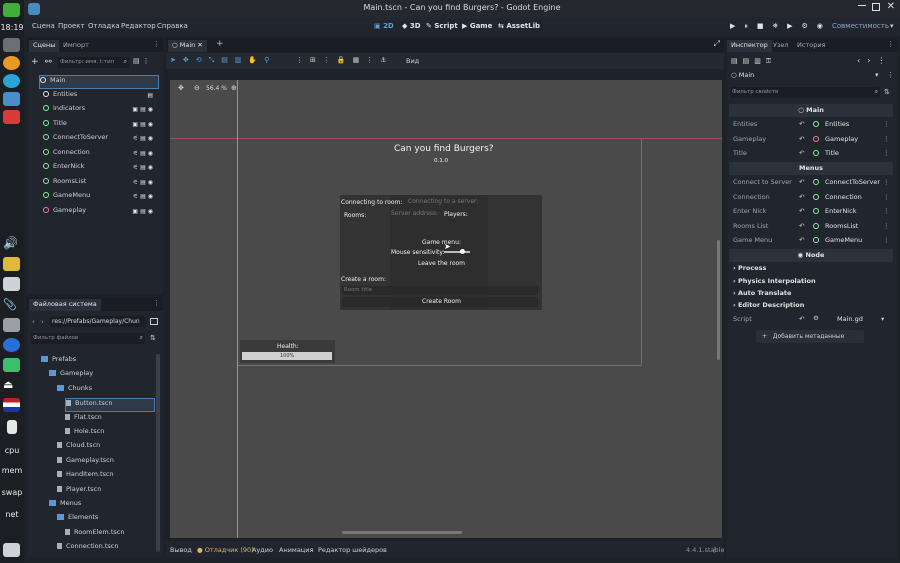 Image resolution: width=900 pixels, height=563 pixels. I want to click on inspected-node: ○ Main, so click(742, 75).